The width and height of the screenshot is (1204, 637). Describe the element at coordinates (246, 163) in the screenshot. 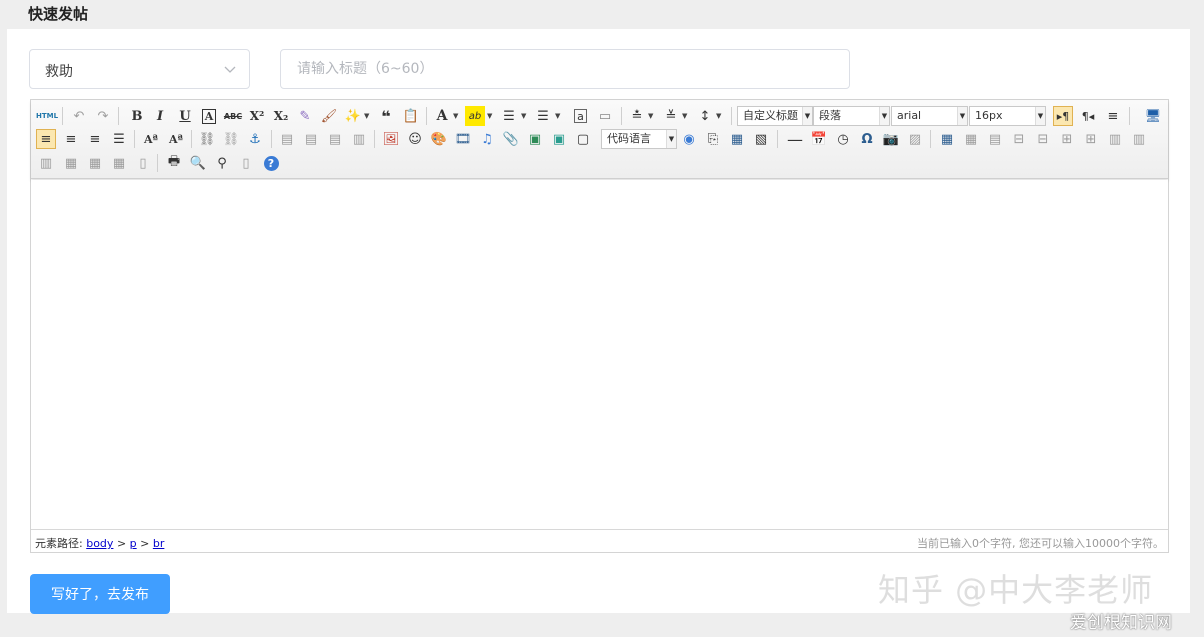

I see `drafts-icon: ▯` at that location.